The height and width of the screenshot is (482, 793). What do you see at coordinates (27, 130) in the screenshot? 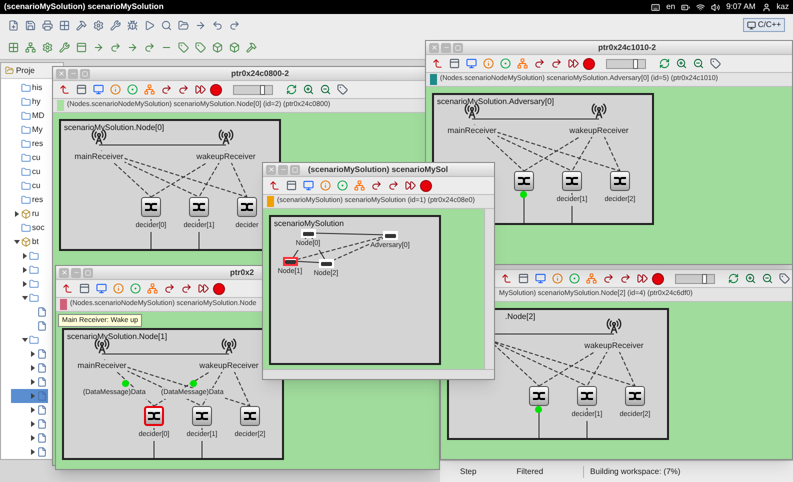
I see `tree-row: My` at bounding box center [27, 130].